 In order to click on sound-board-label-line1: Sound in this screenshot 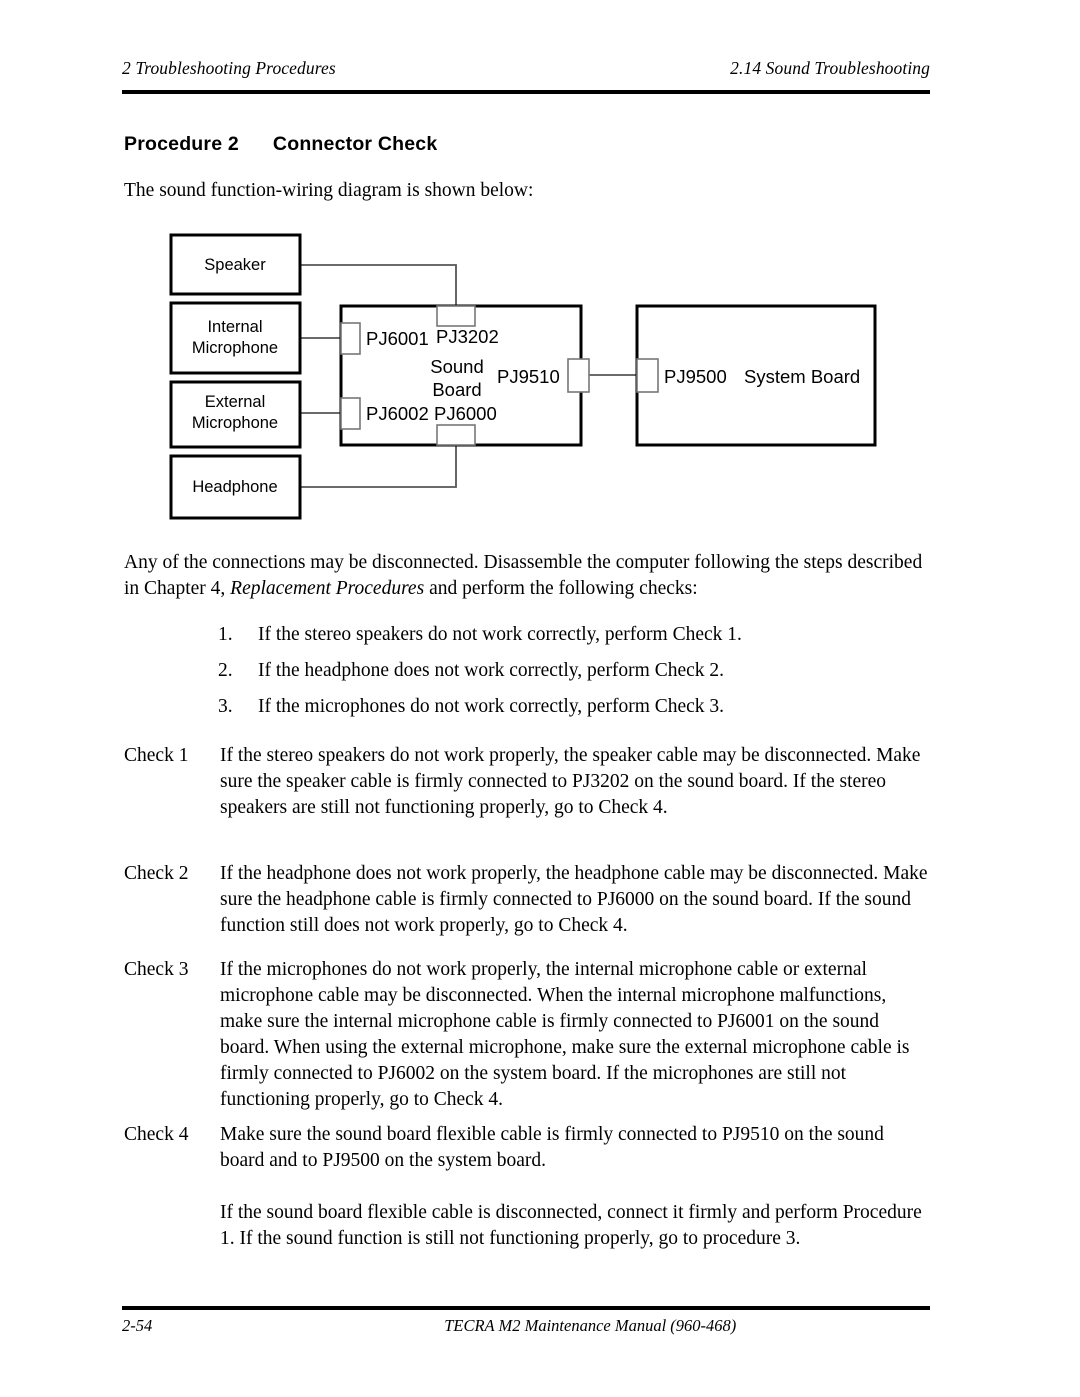, I will do `click(457, 366)`.